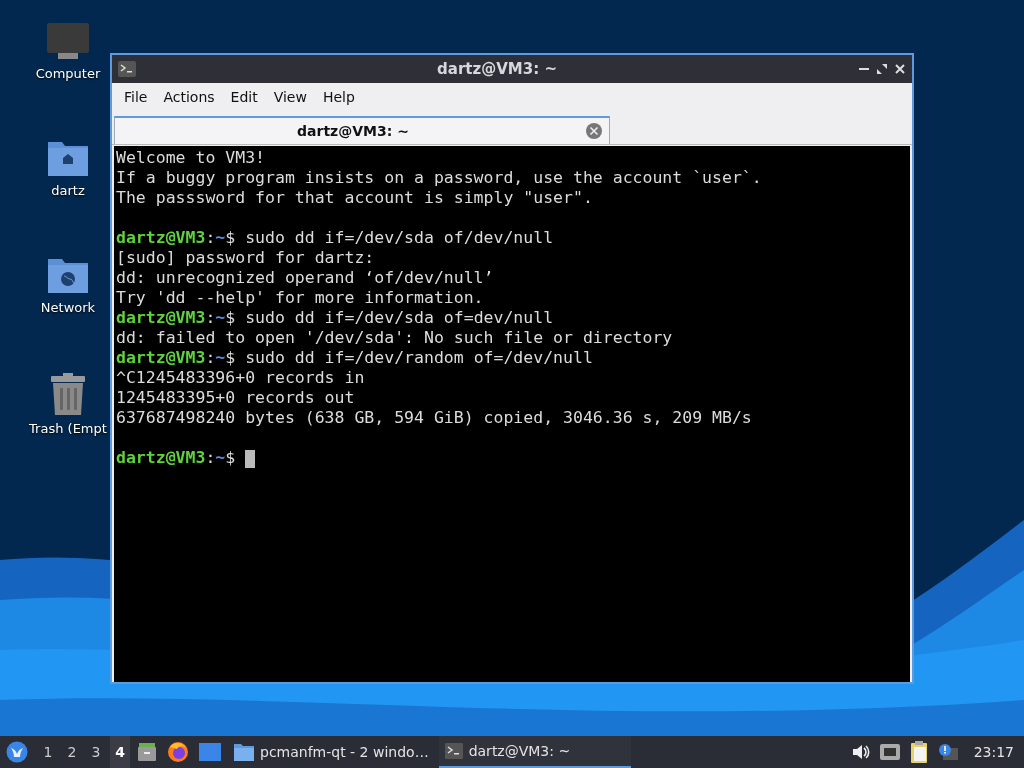 This screenshot has width=1024, height=768. I want to click on desktop-icon-label: Computer, so click(68, 73).